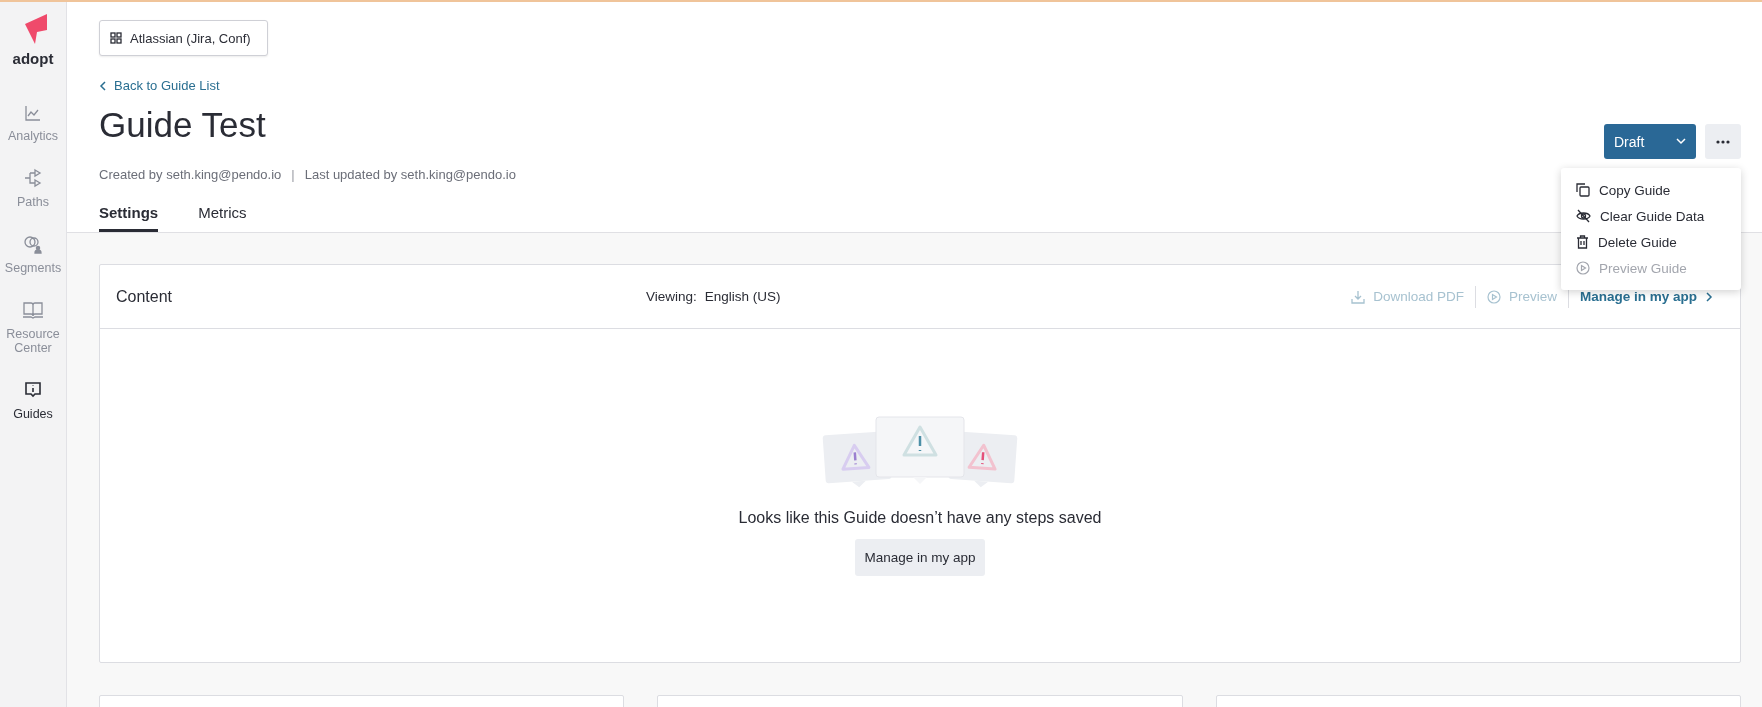  Describe the element at coordinates (1681, 141) in the screenshot. I see `chevron-down-icon` at that location.